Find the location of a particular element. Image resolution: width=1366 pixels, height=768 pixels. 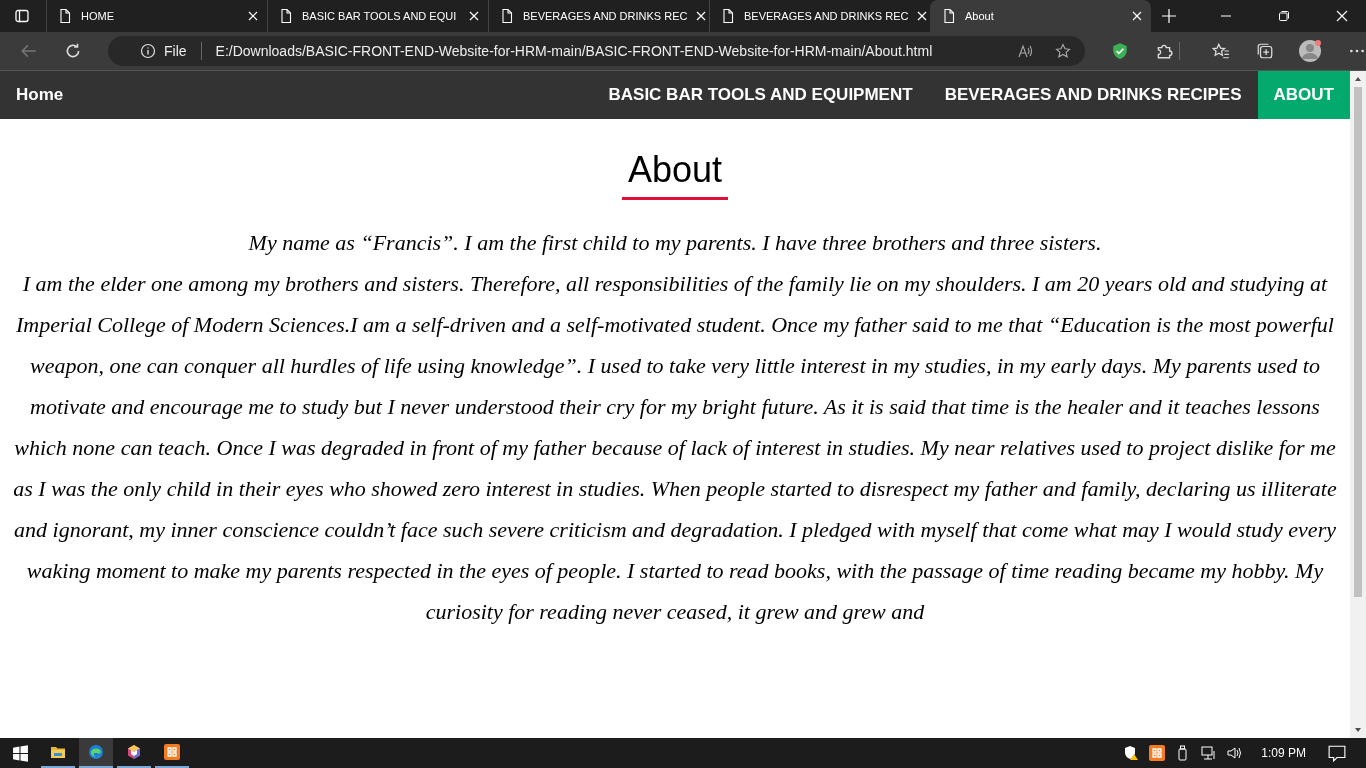

favorites-icon is located at coordinates (1221, 51).